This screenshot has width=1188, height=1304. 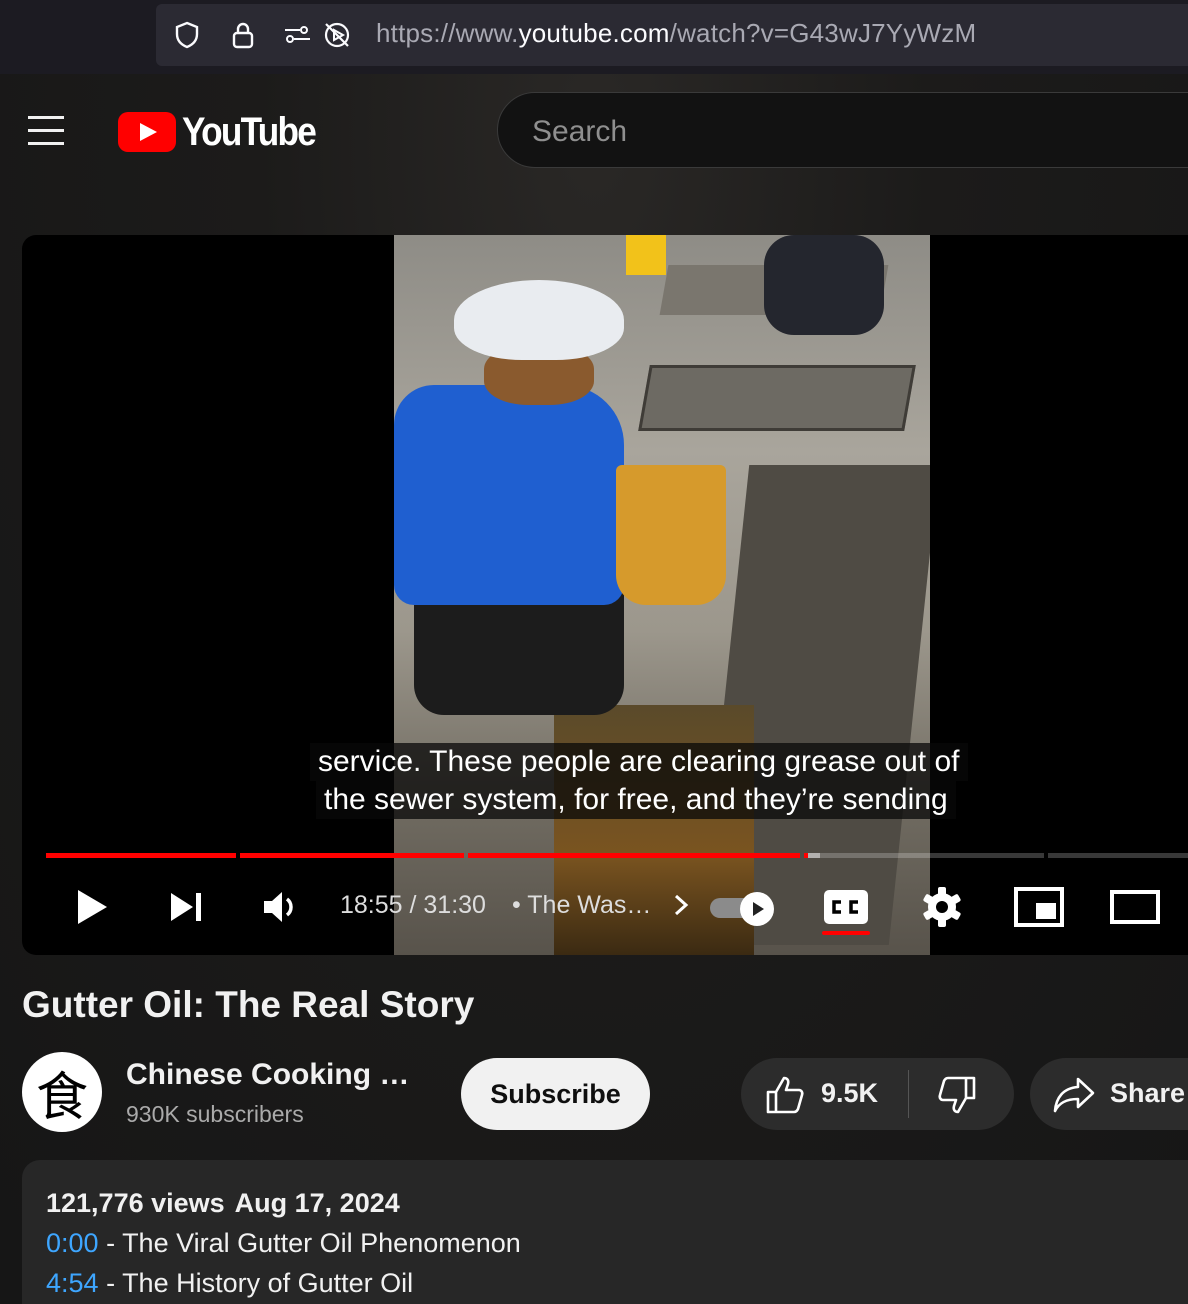 I want to click on chapter-item: 4:54 - The History of Gutter Oil, so click(x=229, y=1283).